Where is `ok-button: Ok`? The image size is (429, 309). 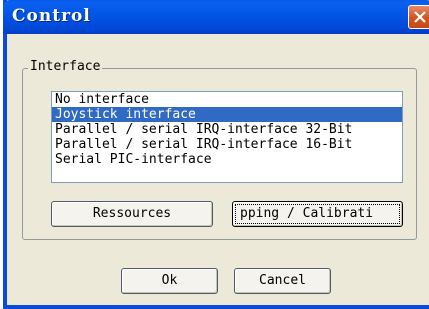 ok-button: Ok is located at coordinates (169, 281).